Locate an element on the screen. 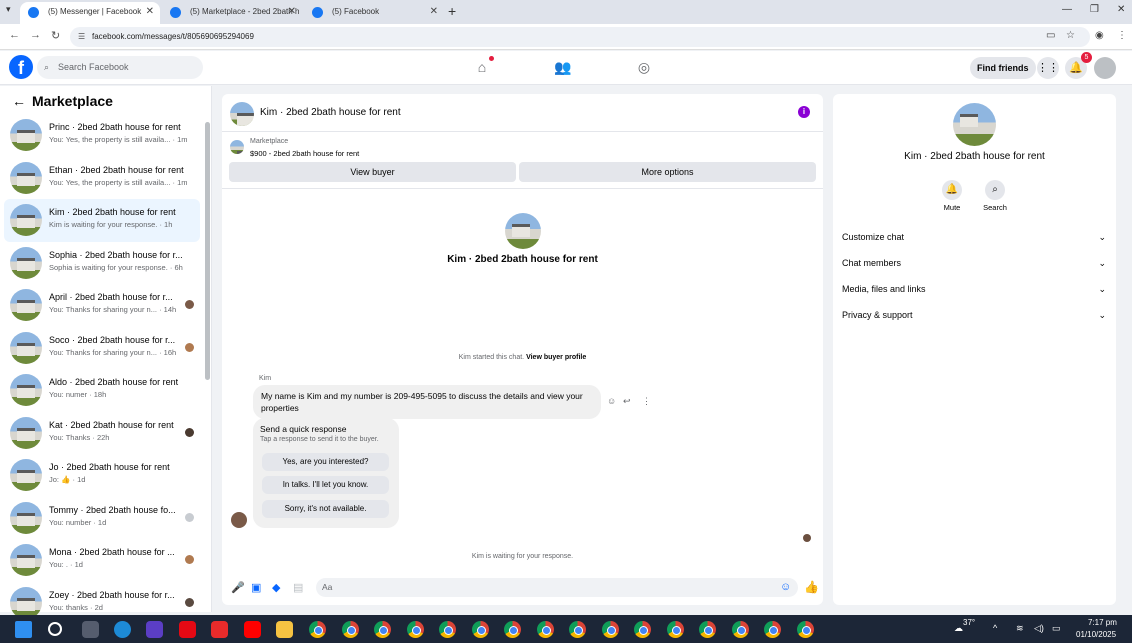 The height and width of the screenshot is (643, 1132). reply-icon: ↩ is located at coordinates (627, 401).